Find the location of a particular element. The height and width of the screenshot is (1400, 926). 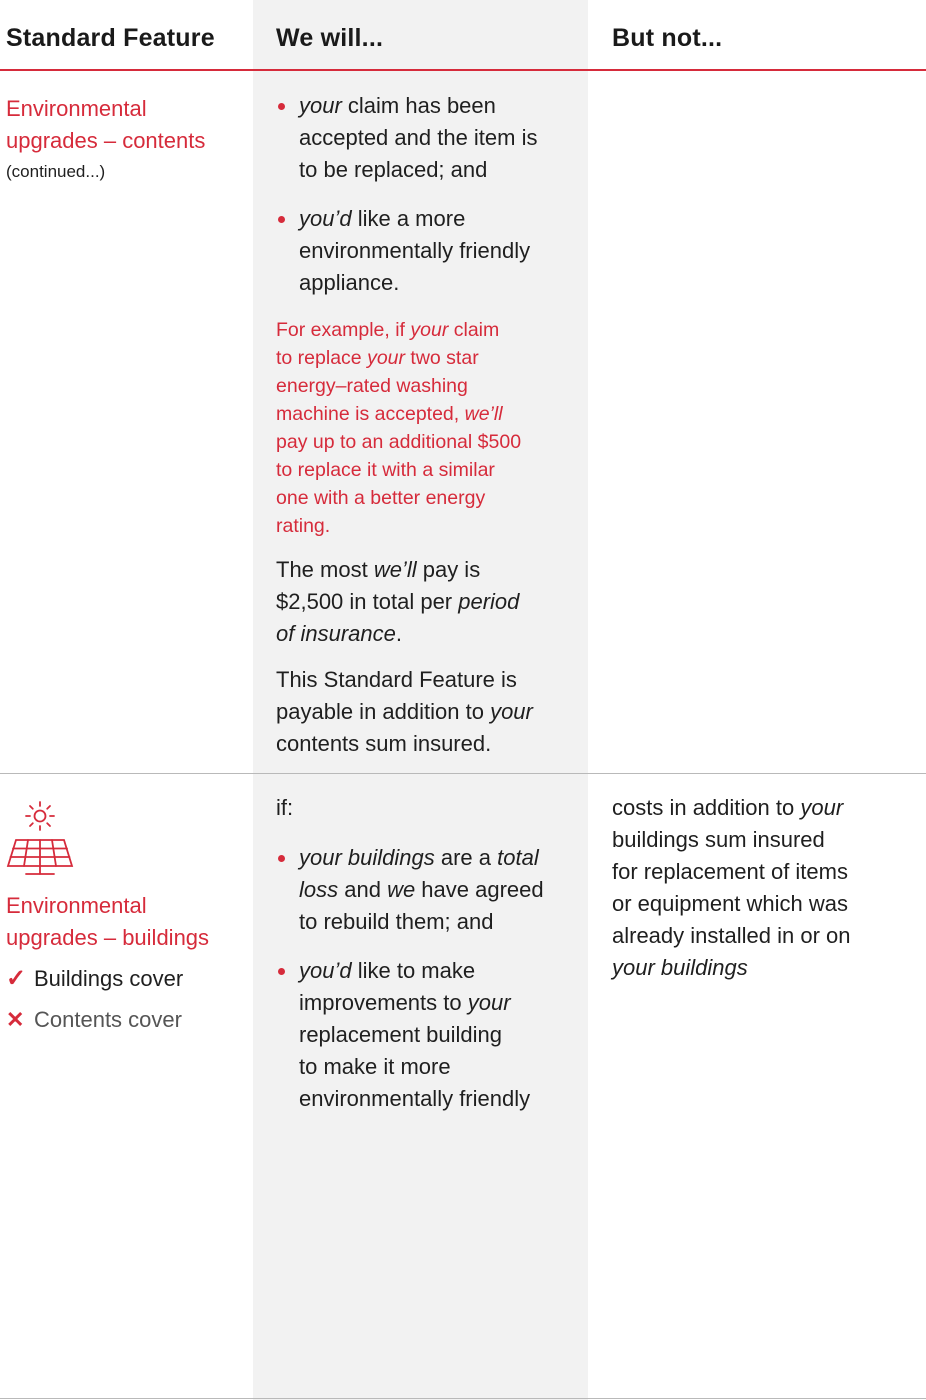

cover-label: Contents cover is located at coordinates (108, 1019).